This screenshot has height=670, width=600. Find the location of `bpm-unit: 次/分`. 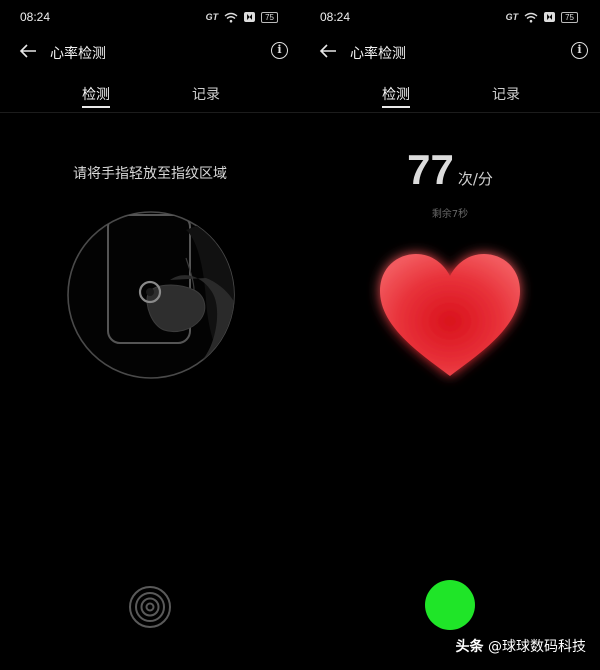

bpm-unit: 次/分 is located at coordinates (475, 179).